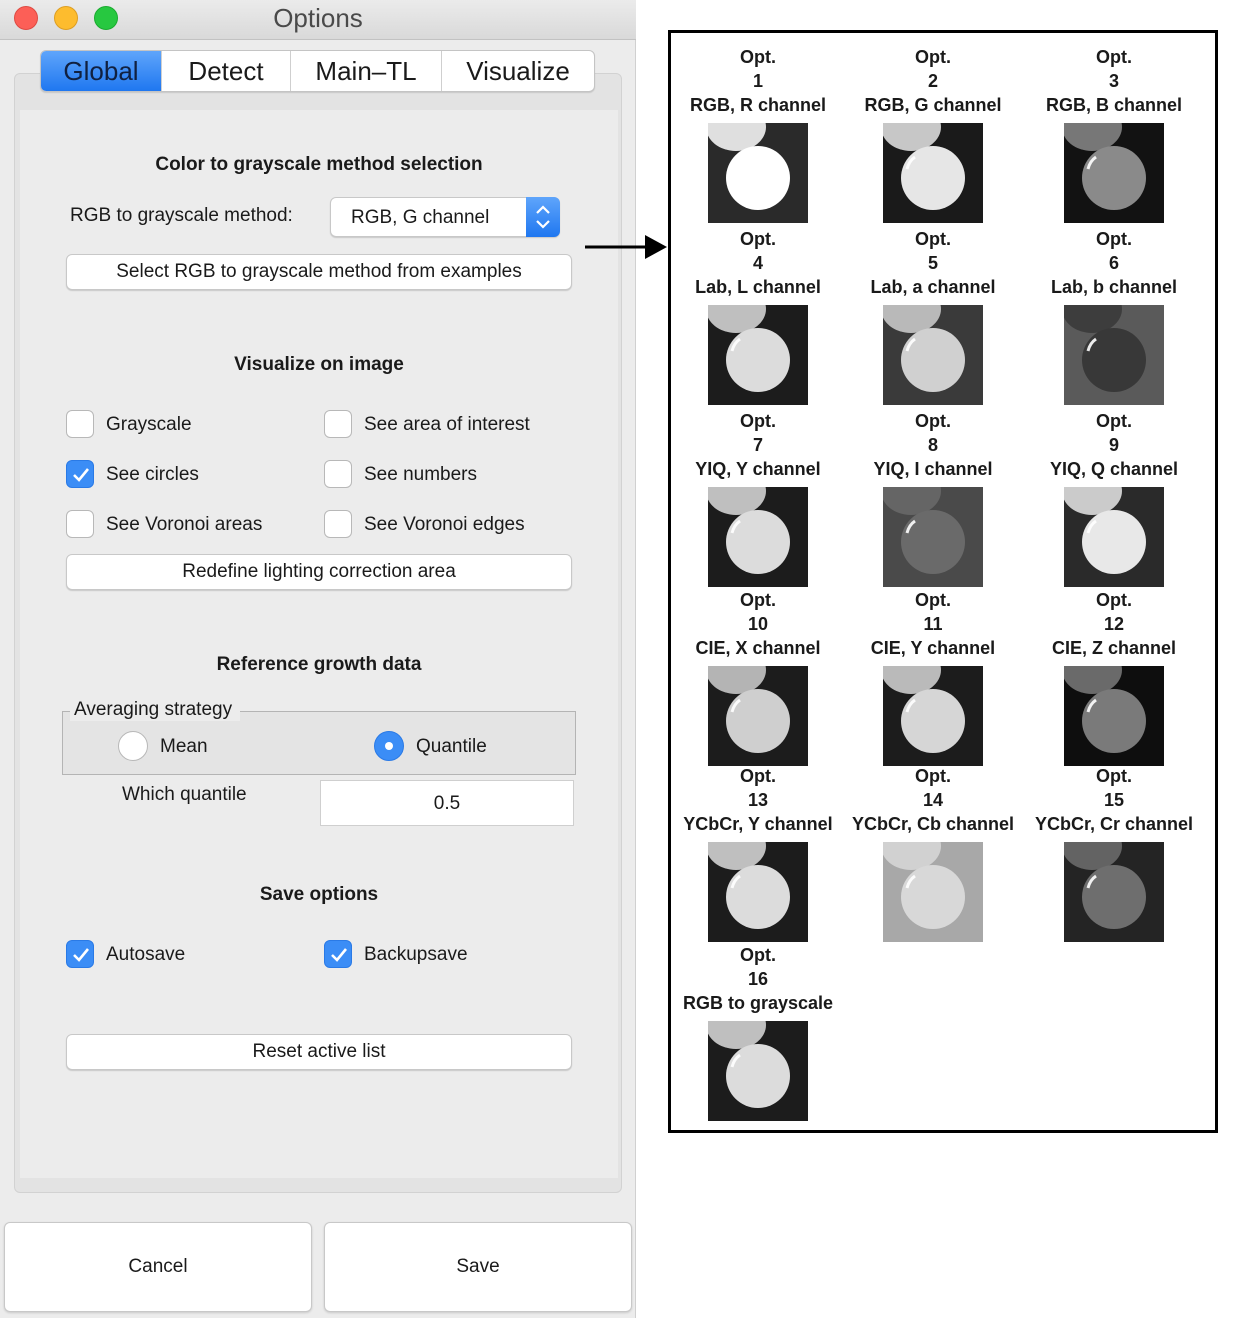 This screenshot has width=1247, height=1318. I want to click on title-bar: Options, so click(318, 20).